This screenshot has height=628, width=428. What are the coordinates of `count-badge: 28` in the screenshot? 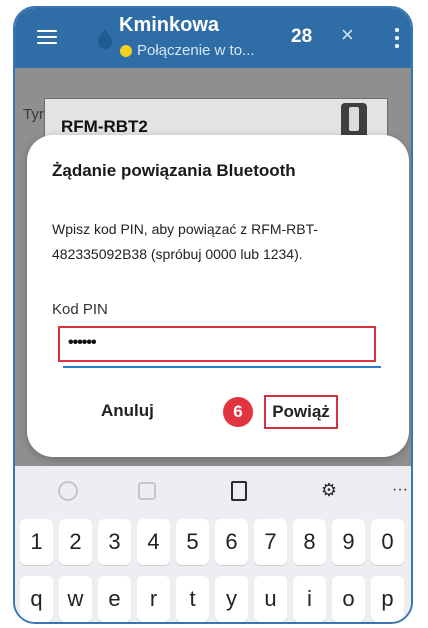 It's located at (302, 36).